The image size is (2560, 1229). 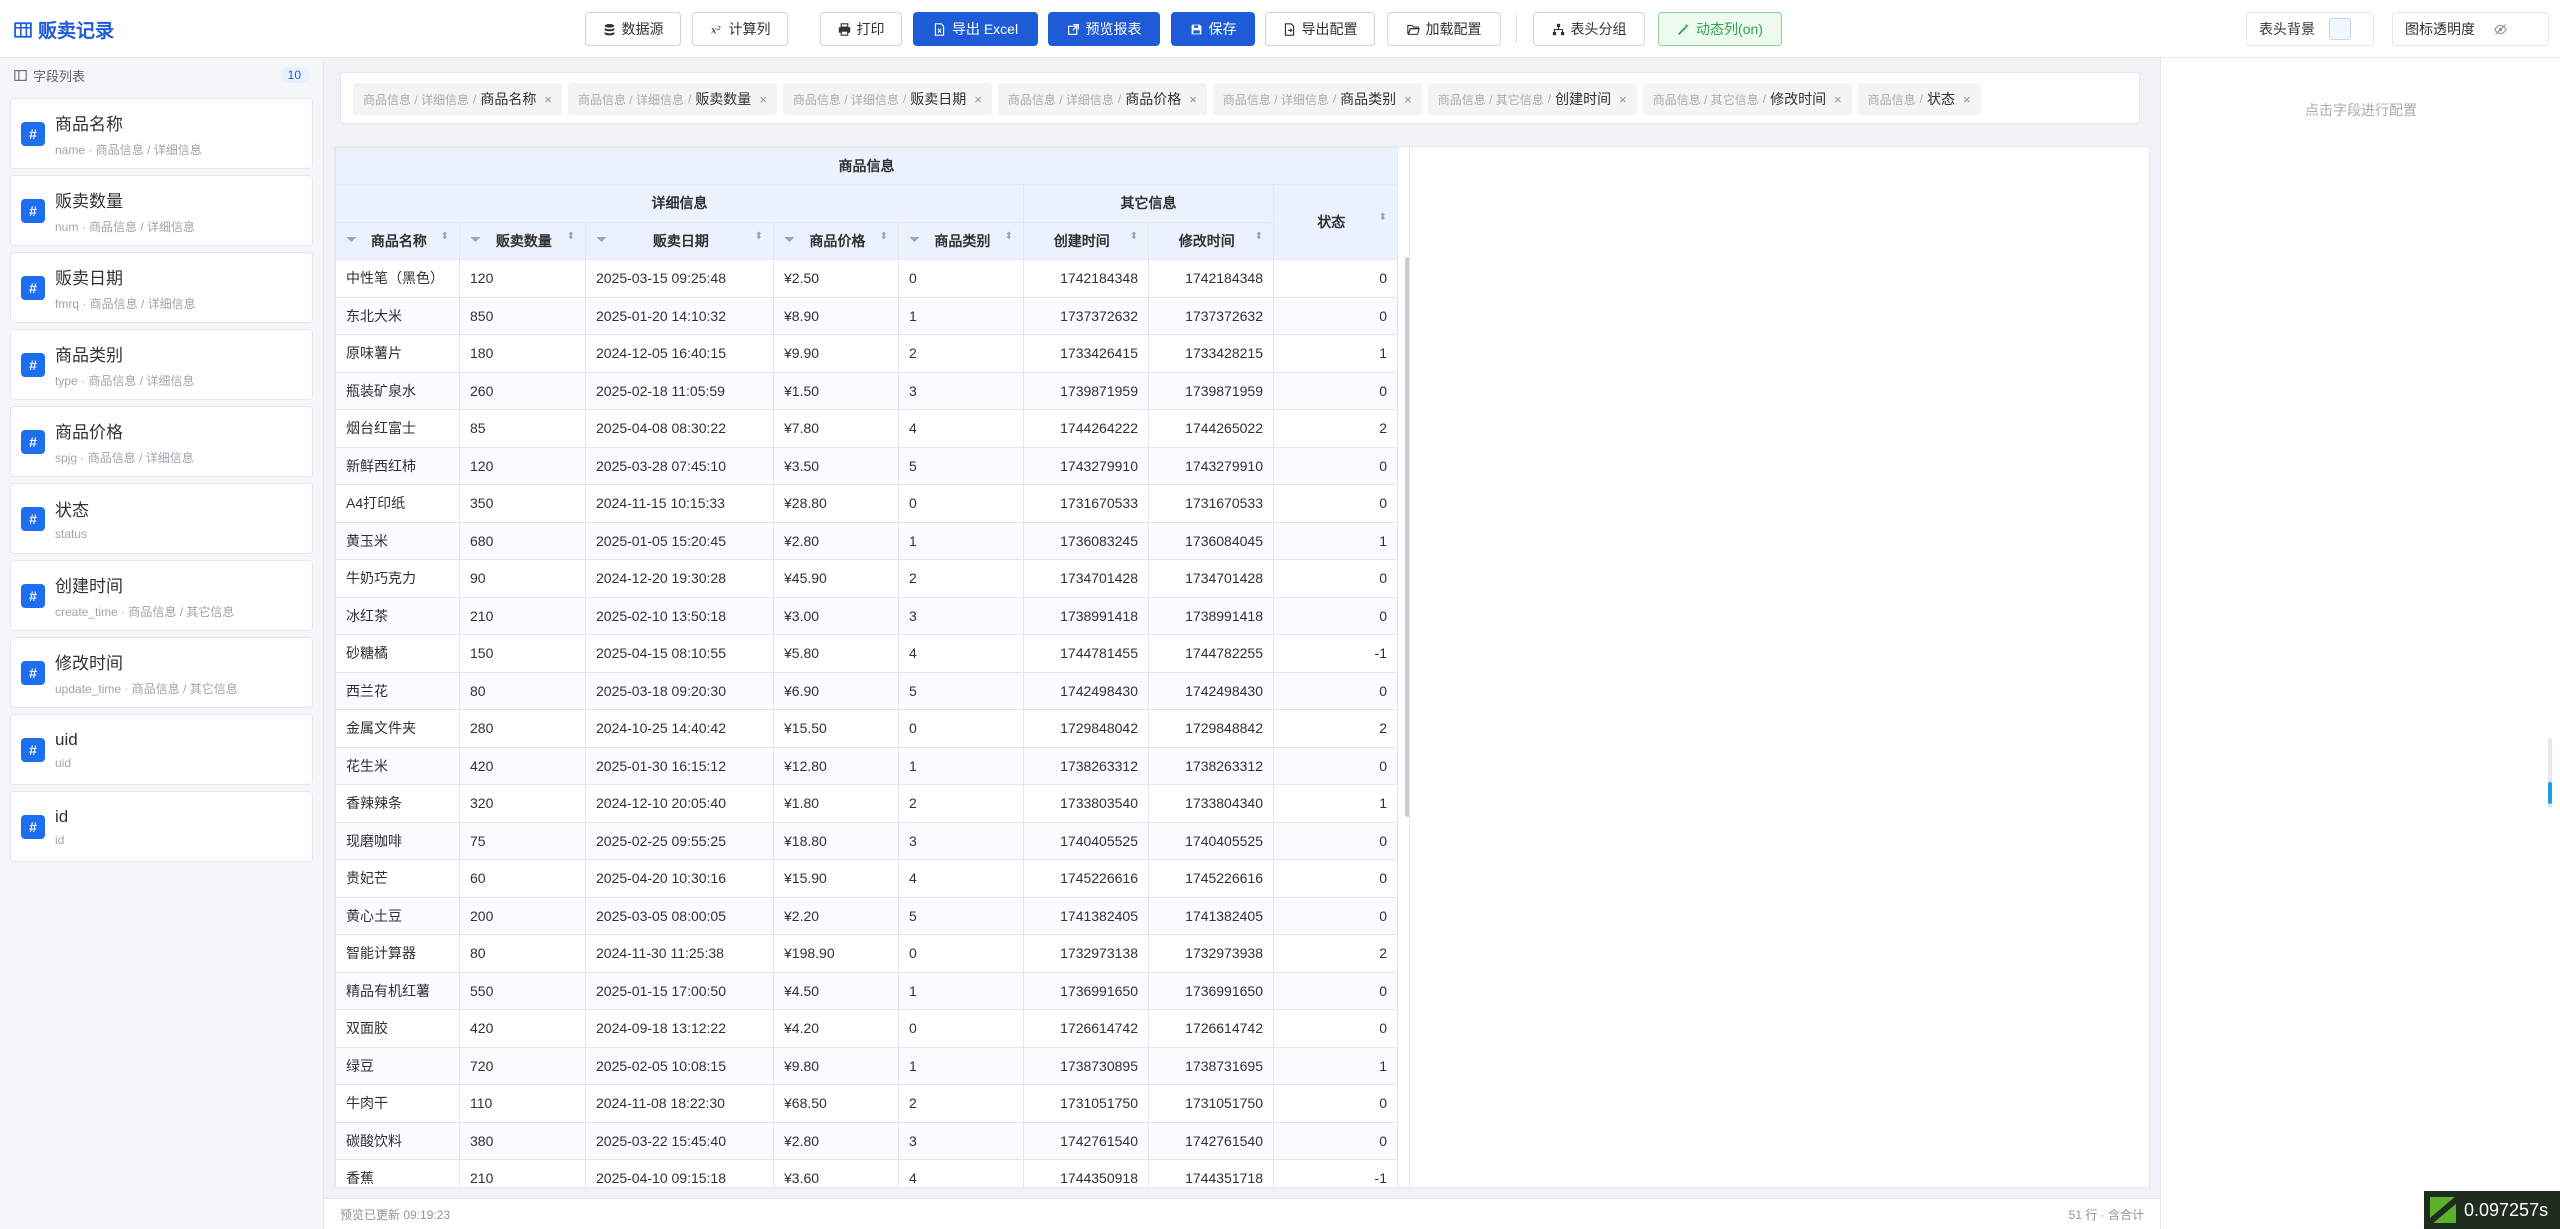 What do you see at coordinates (89, 586) in the screenshot?
I see `field-name: 创建时间` at bounding box center [89, 586].